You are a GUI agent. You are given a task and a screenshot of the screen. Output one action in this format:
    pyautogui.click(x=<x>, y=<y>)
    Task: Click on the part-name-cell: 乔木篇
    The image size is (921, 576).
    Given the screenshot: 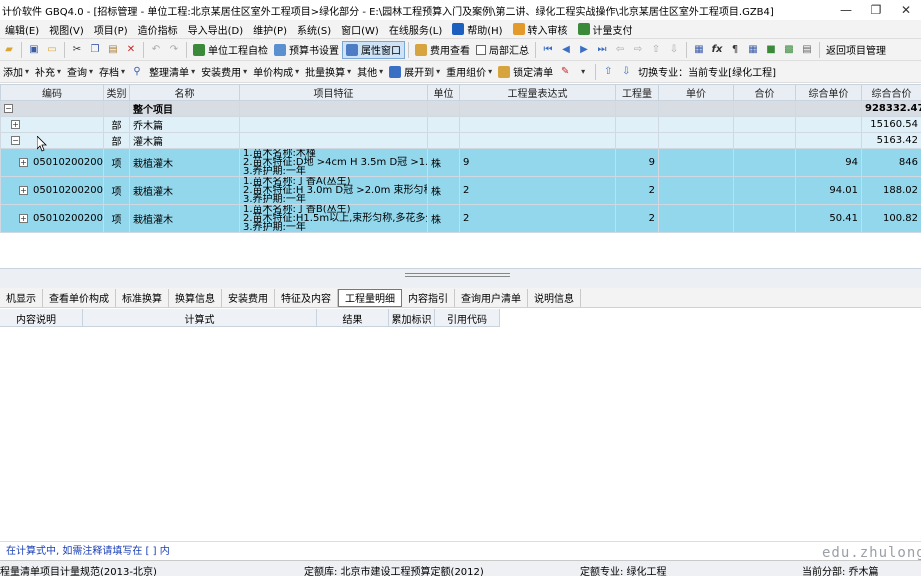 What is the action you would take?
    pyautogui.click(x=184, y=124)
    